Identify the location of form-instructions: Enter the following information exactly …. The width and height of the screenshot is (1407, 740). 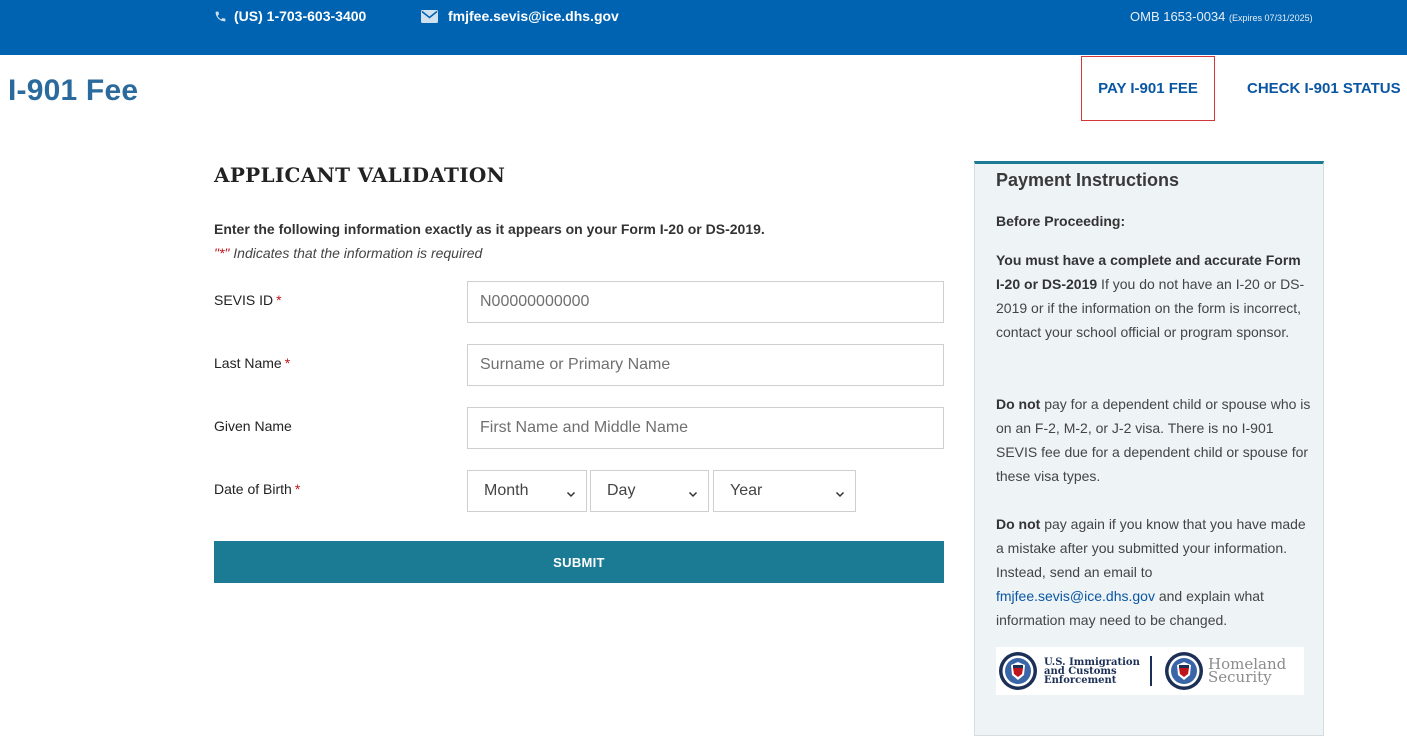
(489, 229).